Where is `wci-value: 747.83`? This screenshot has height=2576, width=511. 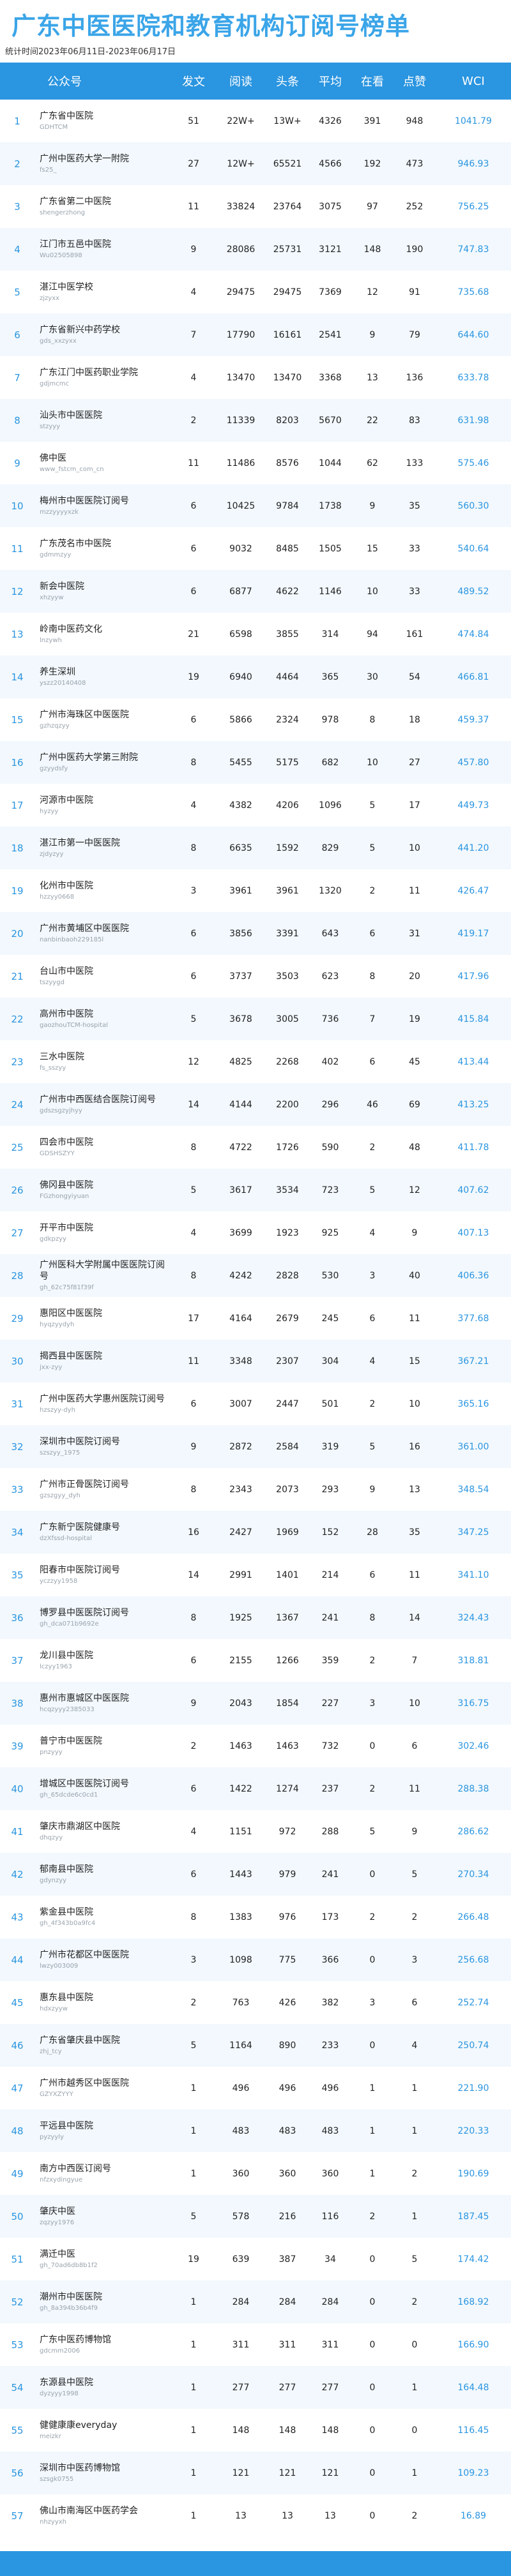 wci-value: 747.83 is located at coordinates (473, 249).